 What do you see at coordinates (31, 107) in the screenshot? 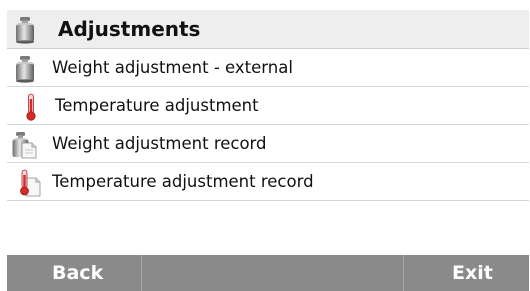
I see `thermometer-icon` at bounding box center [31, 107].